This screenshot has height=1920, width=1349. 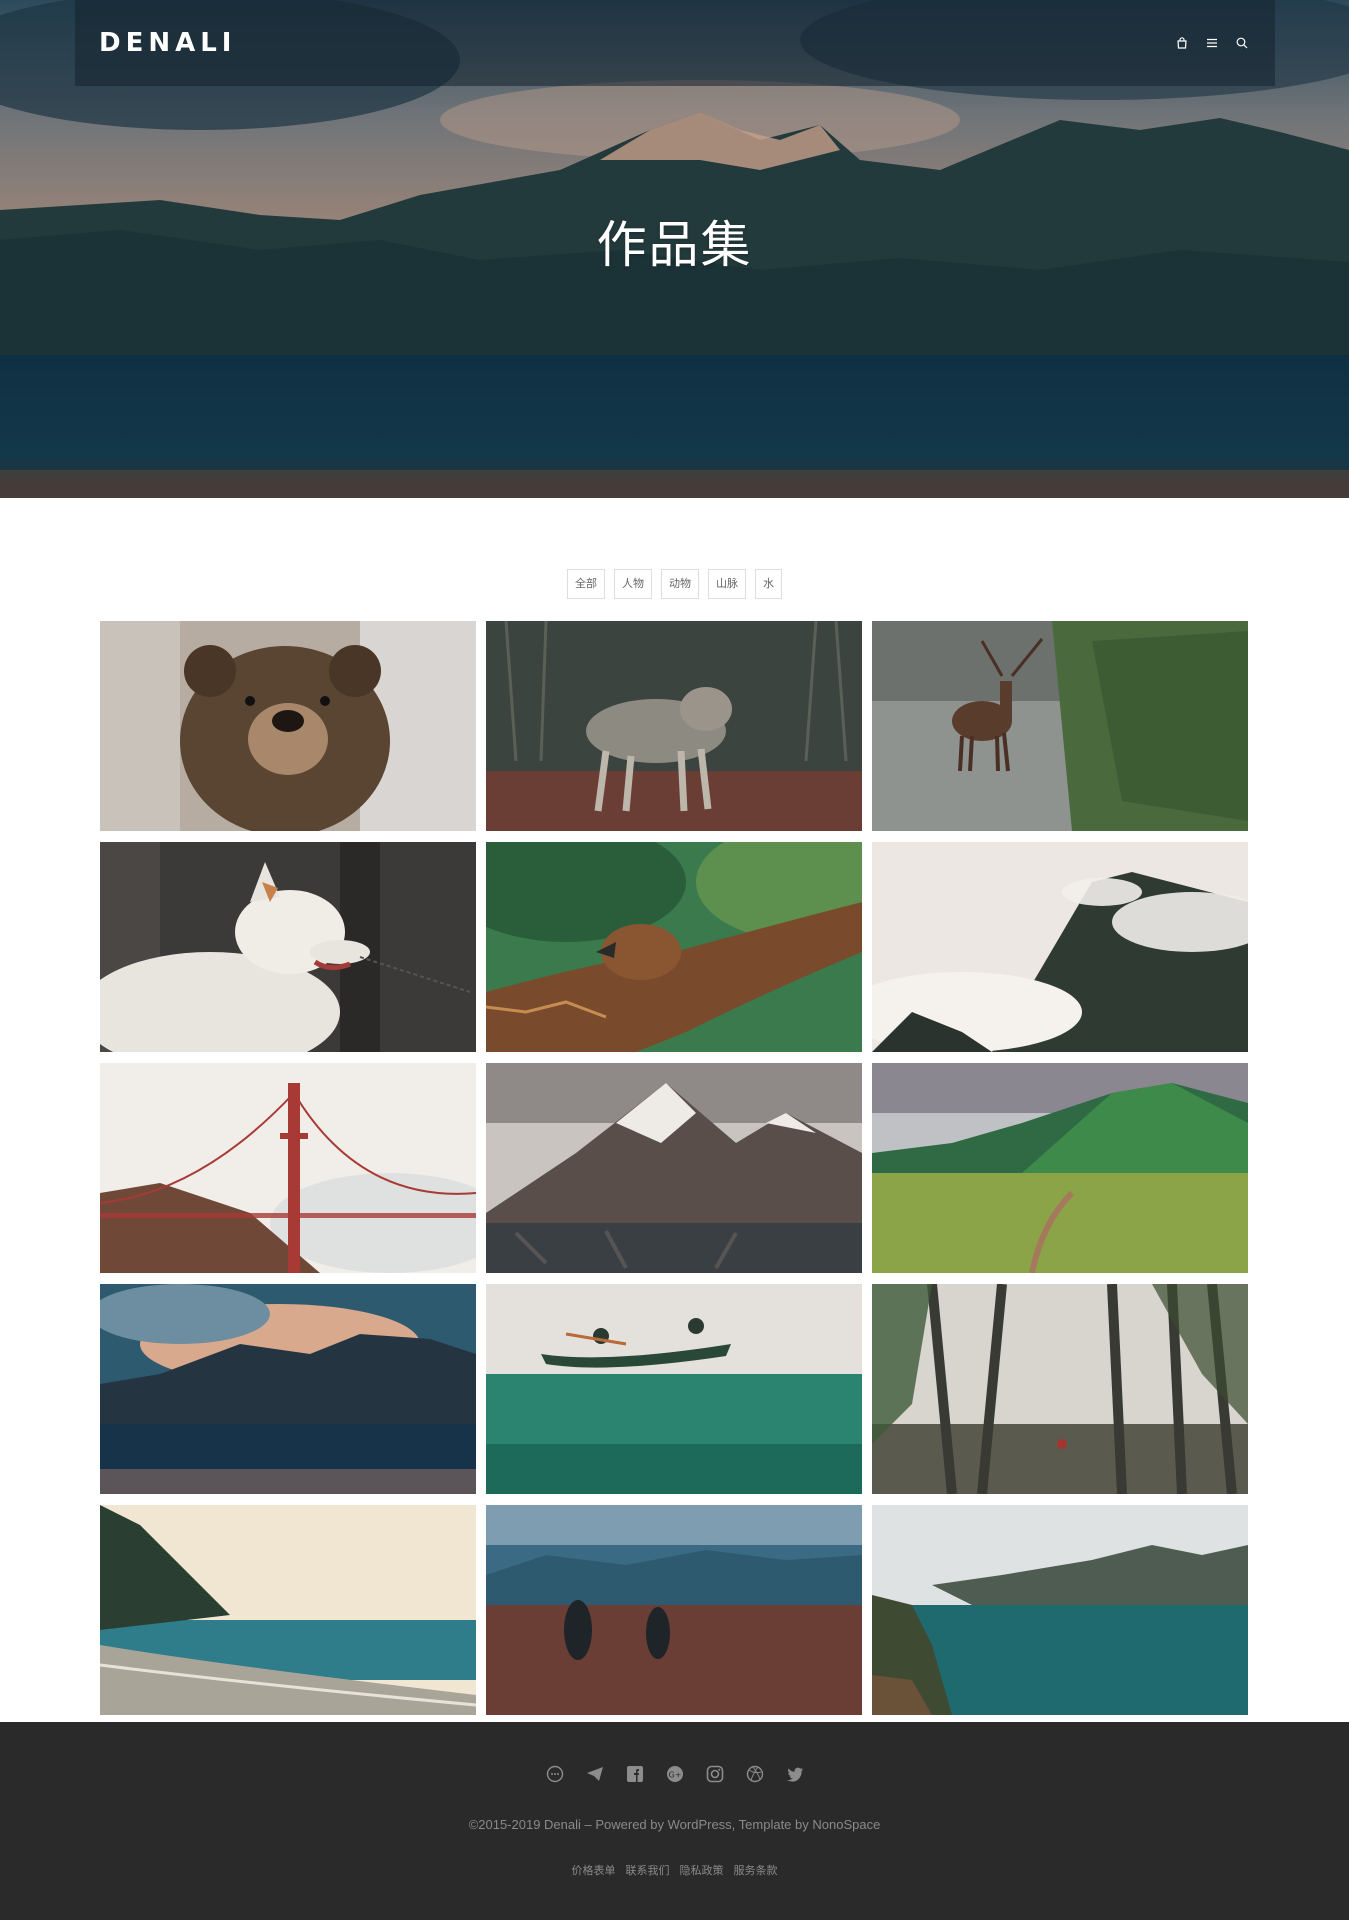 I want to click on gallery-item-wolf, so click(x=674, y=726).